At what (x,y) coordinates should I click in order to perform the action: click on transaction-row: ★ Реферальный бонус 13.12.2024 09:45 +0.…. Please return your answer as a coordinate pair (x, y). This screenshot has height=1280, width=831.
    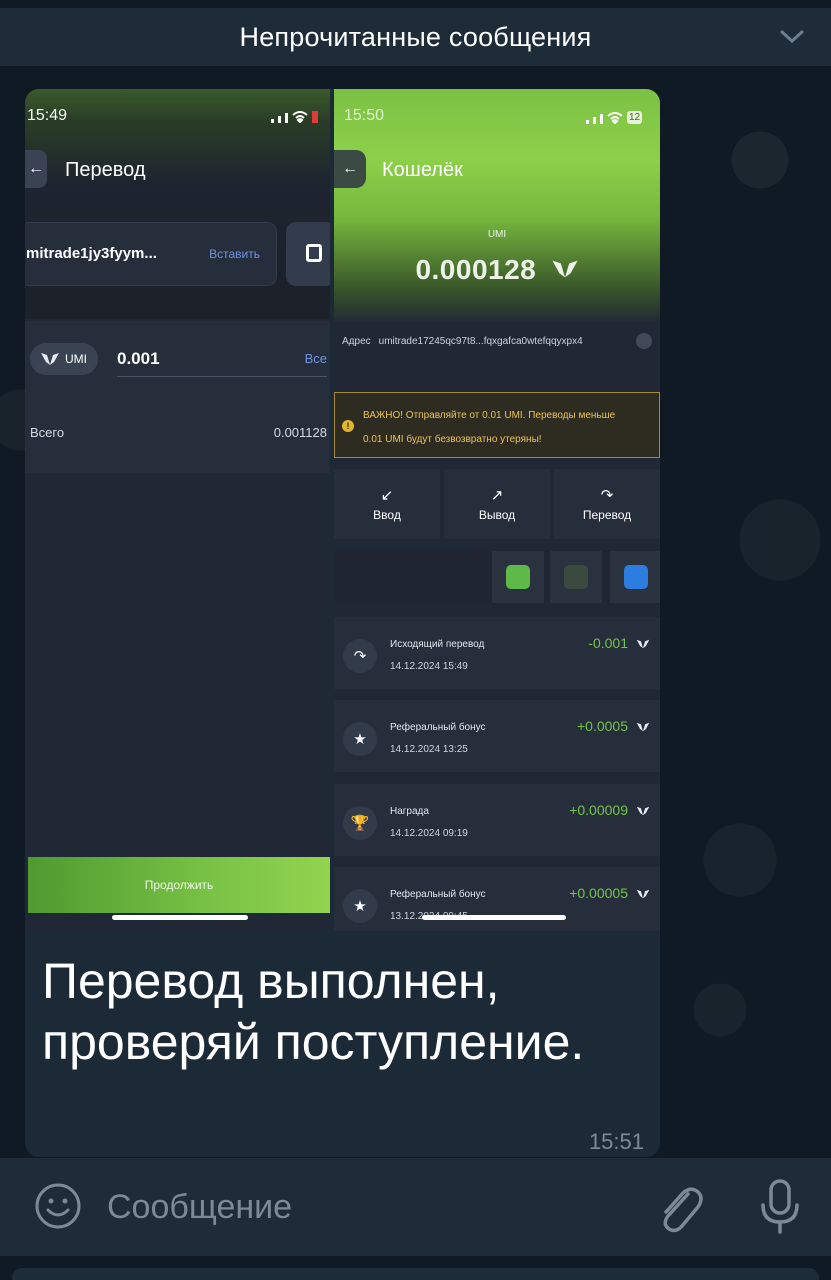
    Looking at the image, I should click on (497, 899).